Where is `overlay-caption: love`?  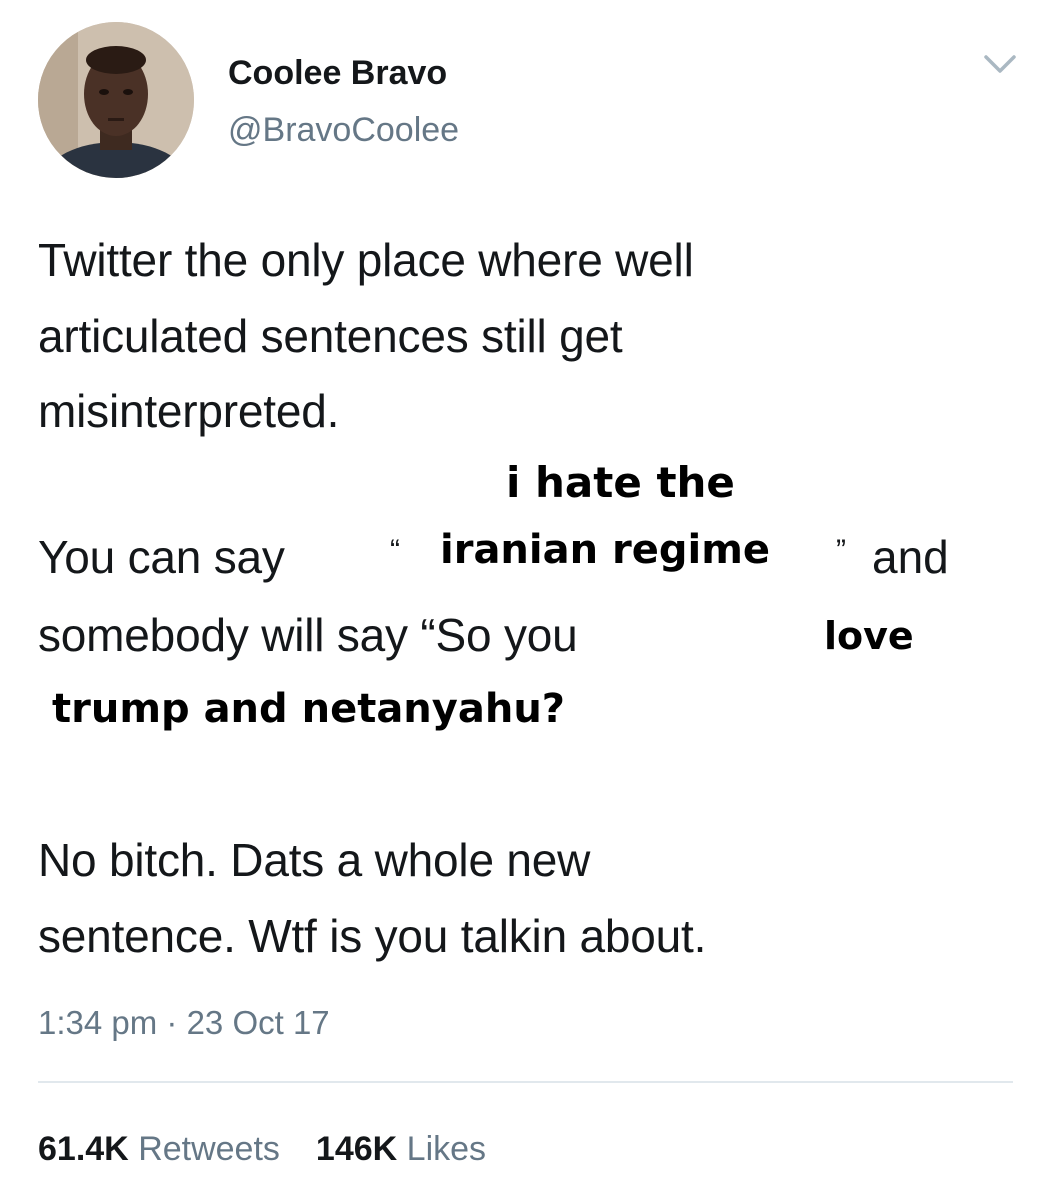 overlay-caption: love is located at coordinates (869, 636).